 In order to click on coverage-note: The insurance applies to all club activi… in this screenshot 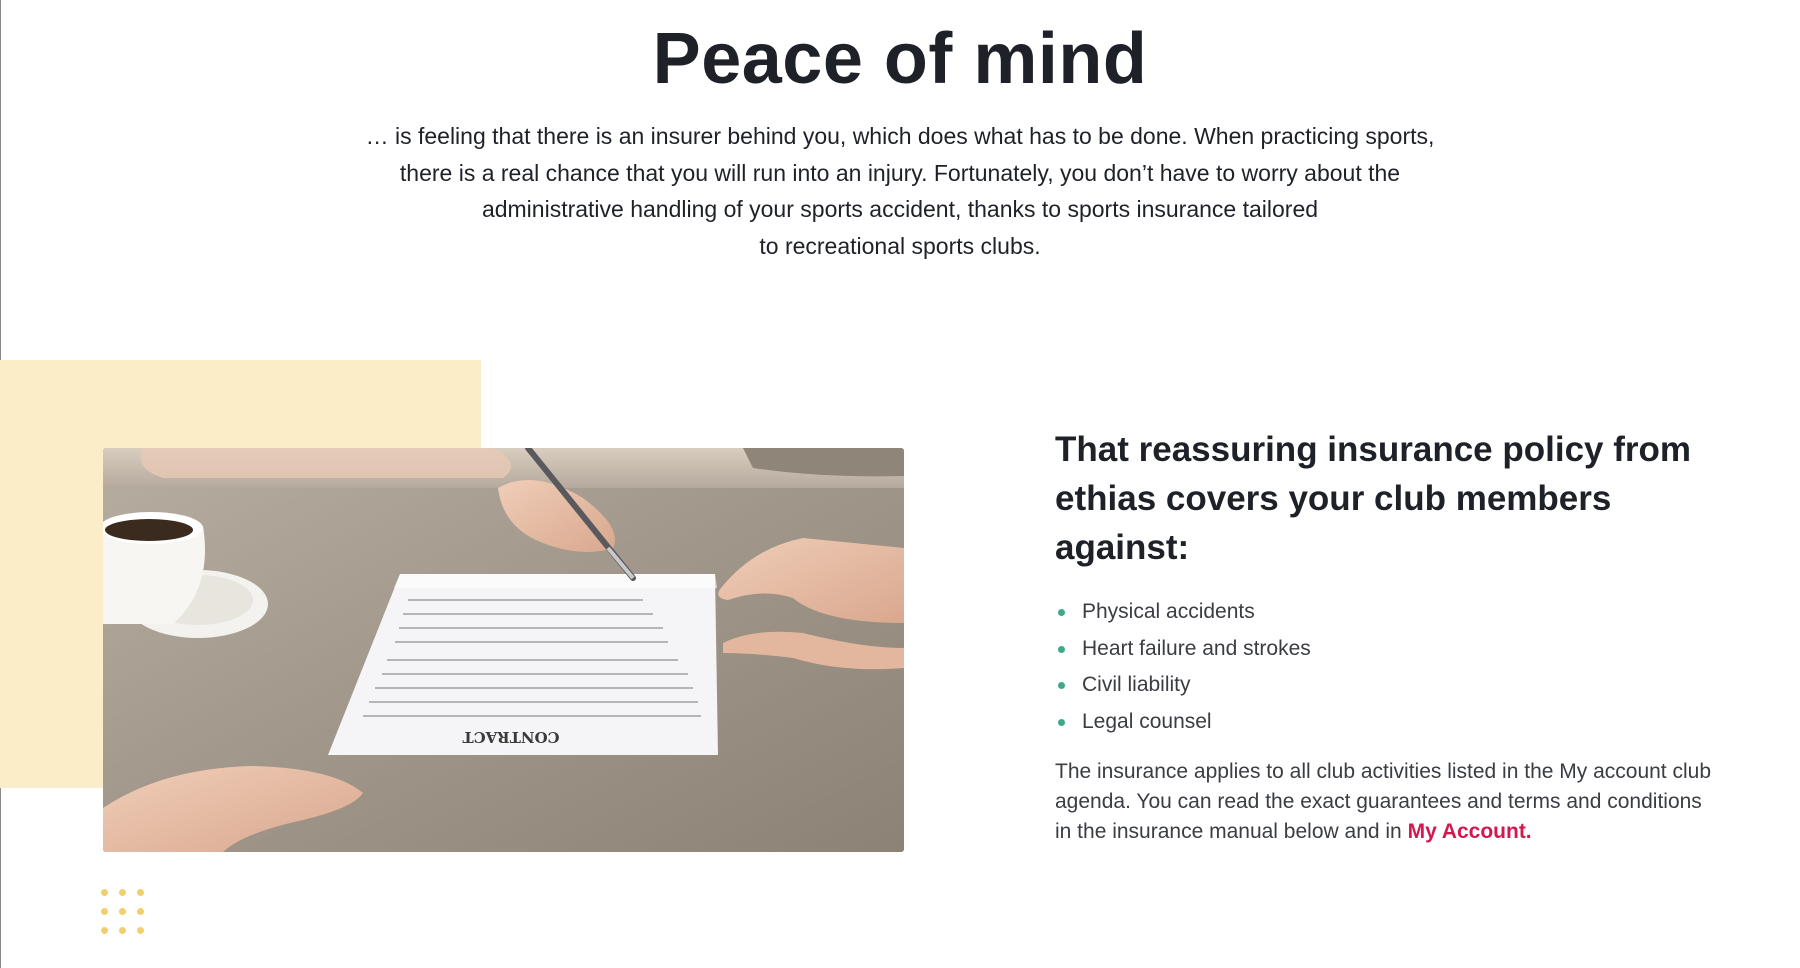, I will do `click(1385, 802)`.